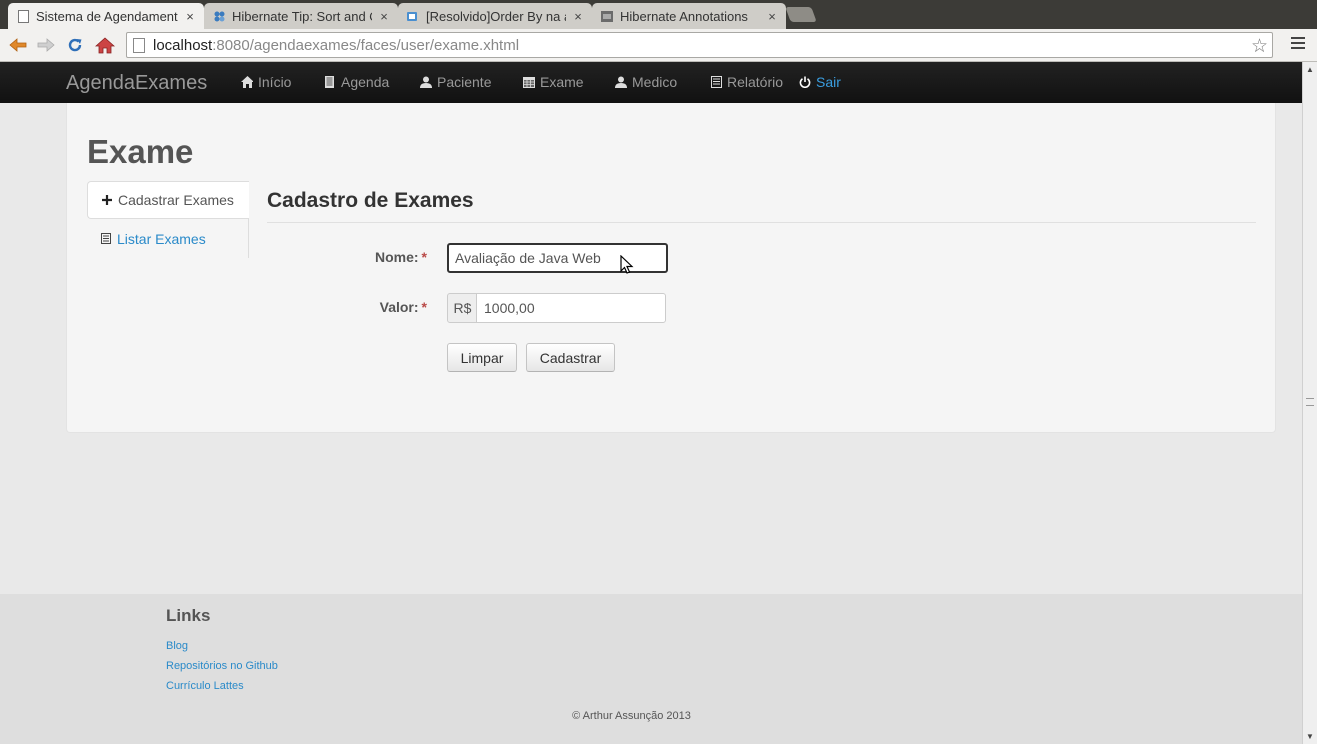 This screenshot has height=744, width=1317. I want to click on form-title: Cadastro de Exames, so click(370, 200).